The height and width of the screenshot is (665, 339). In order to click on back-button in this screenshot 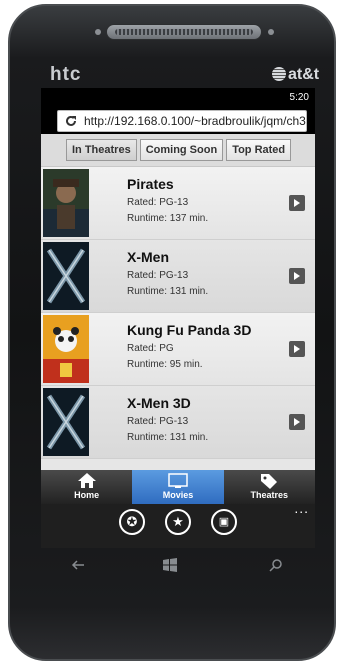, I will do `click(78, 565)`.